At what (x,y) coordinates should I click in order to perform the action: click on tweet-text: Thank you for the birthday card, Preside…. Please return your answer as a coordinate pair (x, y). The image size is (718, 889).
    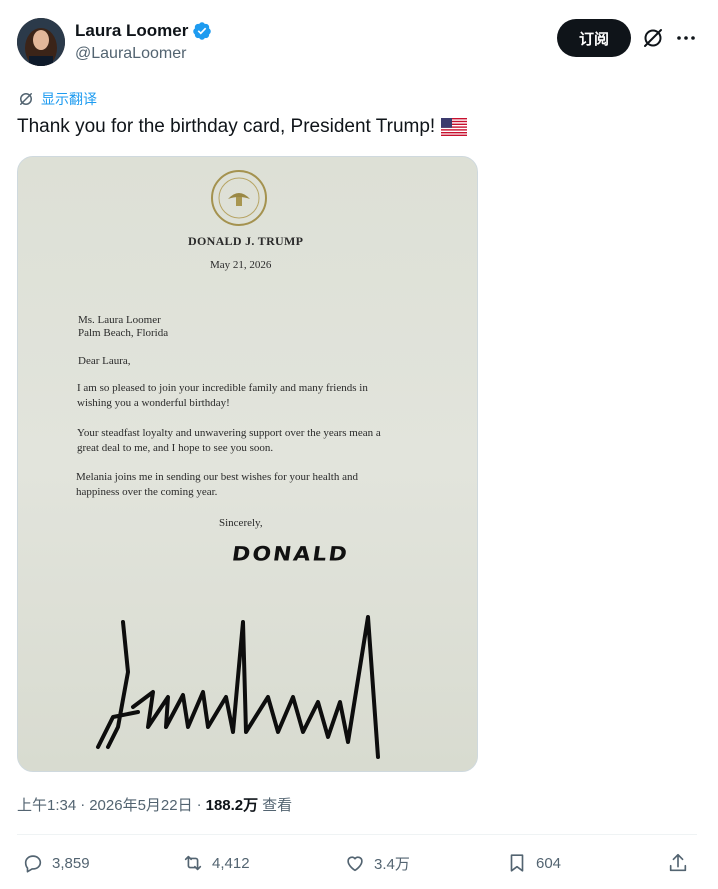
    Looking at the image, I should click on (242, 127).